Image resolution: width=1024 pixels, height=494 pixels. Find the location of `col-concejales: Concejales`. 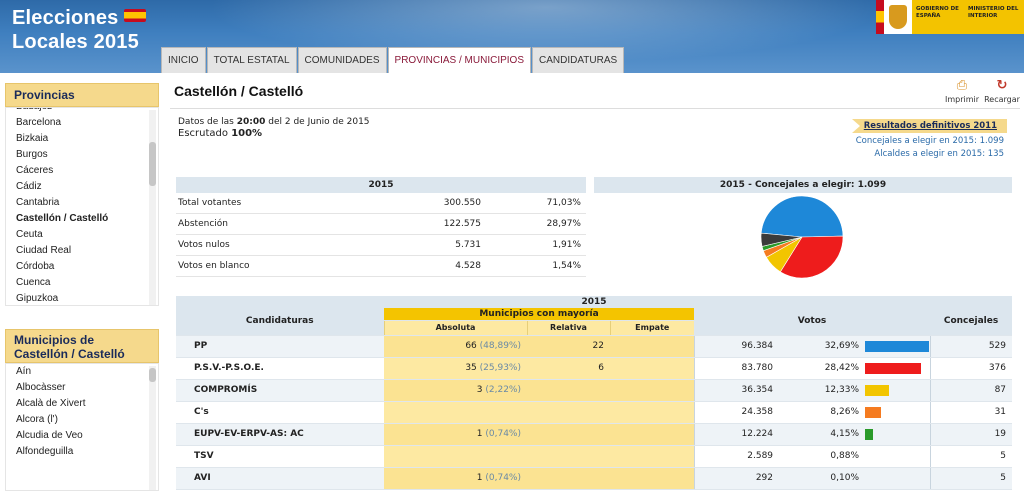

col-concejales: Concejales is located at coordinates (971, 322).